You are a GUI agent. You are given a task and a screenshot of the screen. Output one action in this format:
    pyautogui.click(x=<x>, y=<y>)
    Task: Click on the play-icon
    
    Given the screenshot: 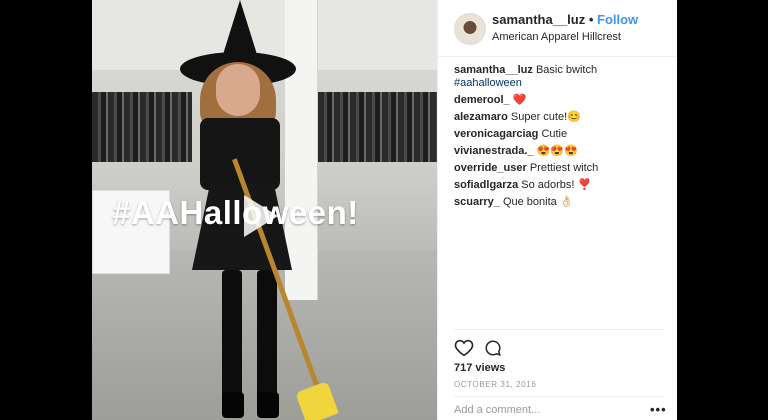 What is the action you would take?
    pyautogui.click(x=261, y=216)
    